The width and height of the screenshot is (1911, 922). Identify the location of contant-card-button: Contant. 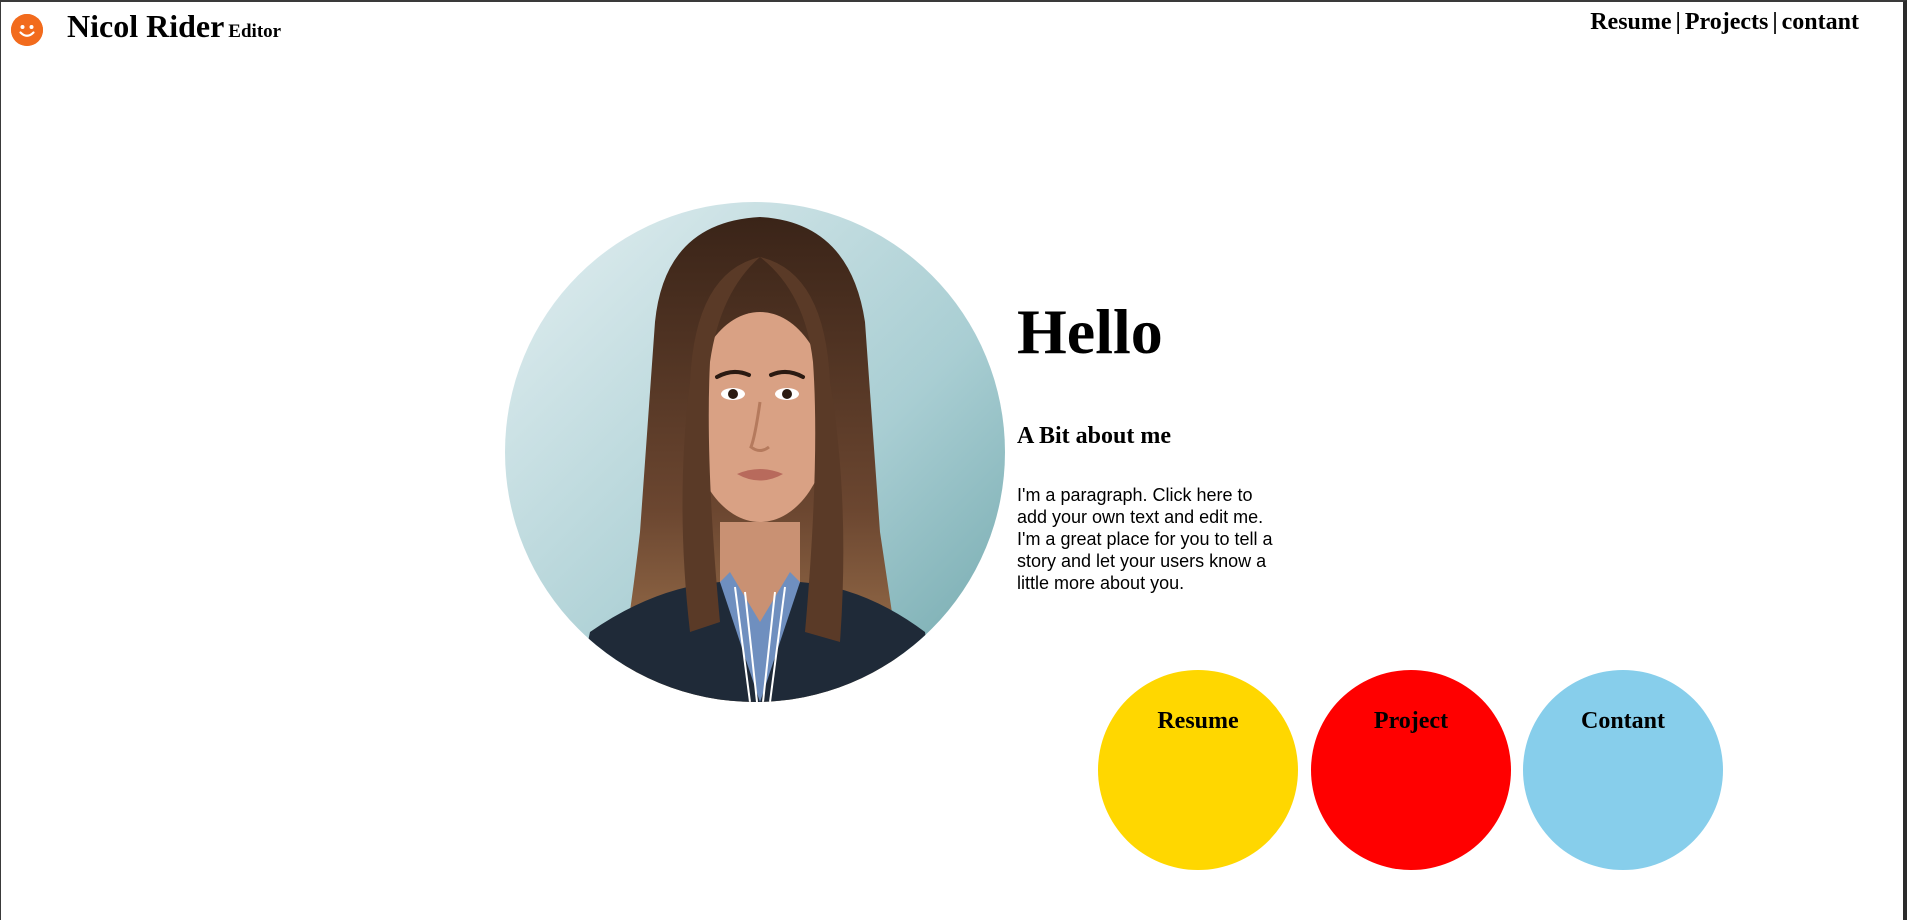
(1623, 770).